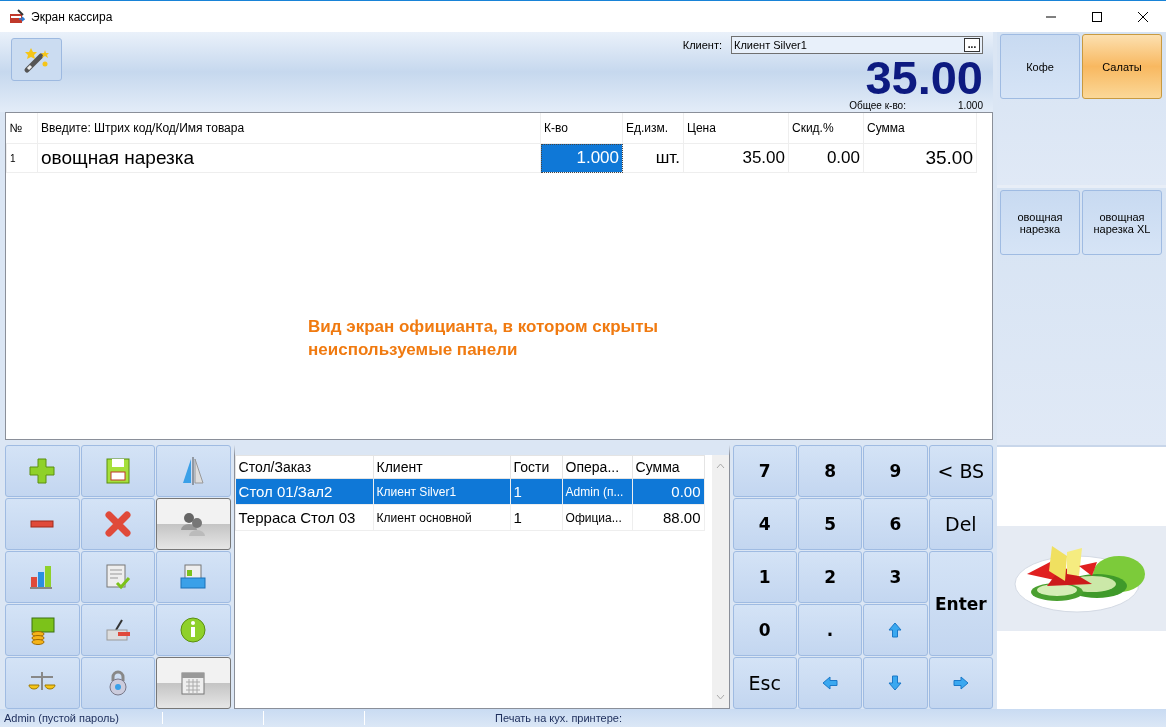 The height and width of the screenshot is (727, 1166). Describe the element at coordinates (36, 59) in the screenshot. I see `magic-wand-button` at that location.